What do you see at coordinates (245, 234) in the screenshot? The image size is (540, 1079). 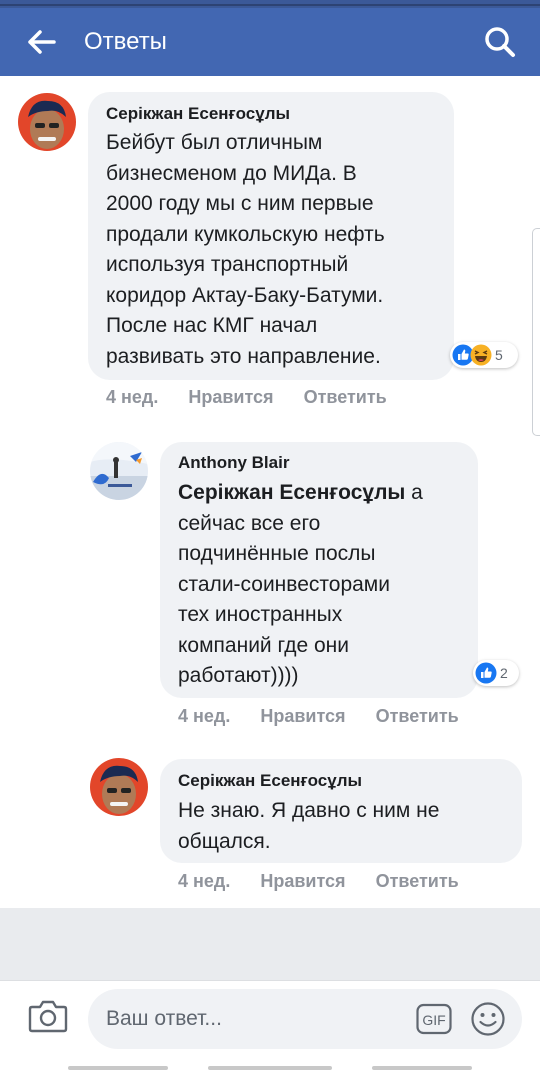 I see `text-line: продали кумкольскую нефть` at bounding box center [245, 234].